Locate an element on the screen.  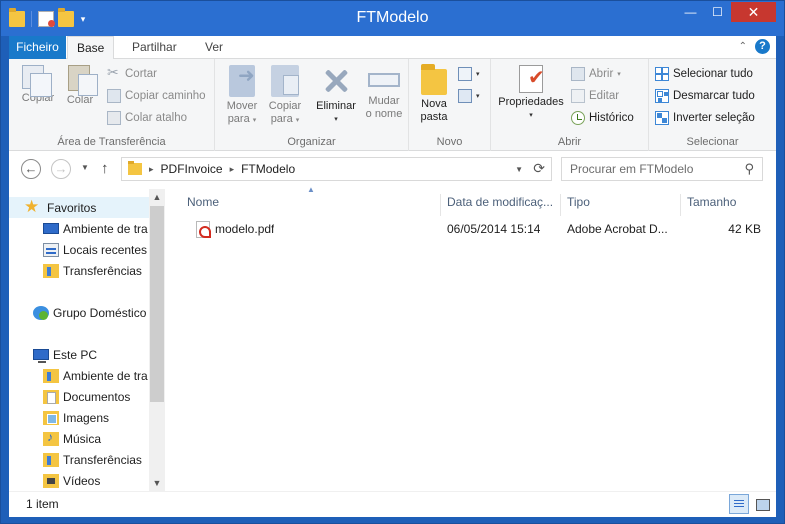
refresh-icon: ⟳ is located at coordinates (539, 168).